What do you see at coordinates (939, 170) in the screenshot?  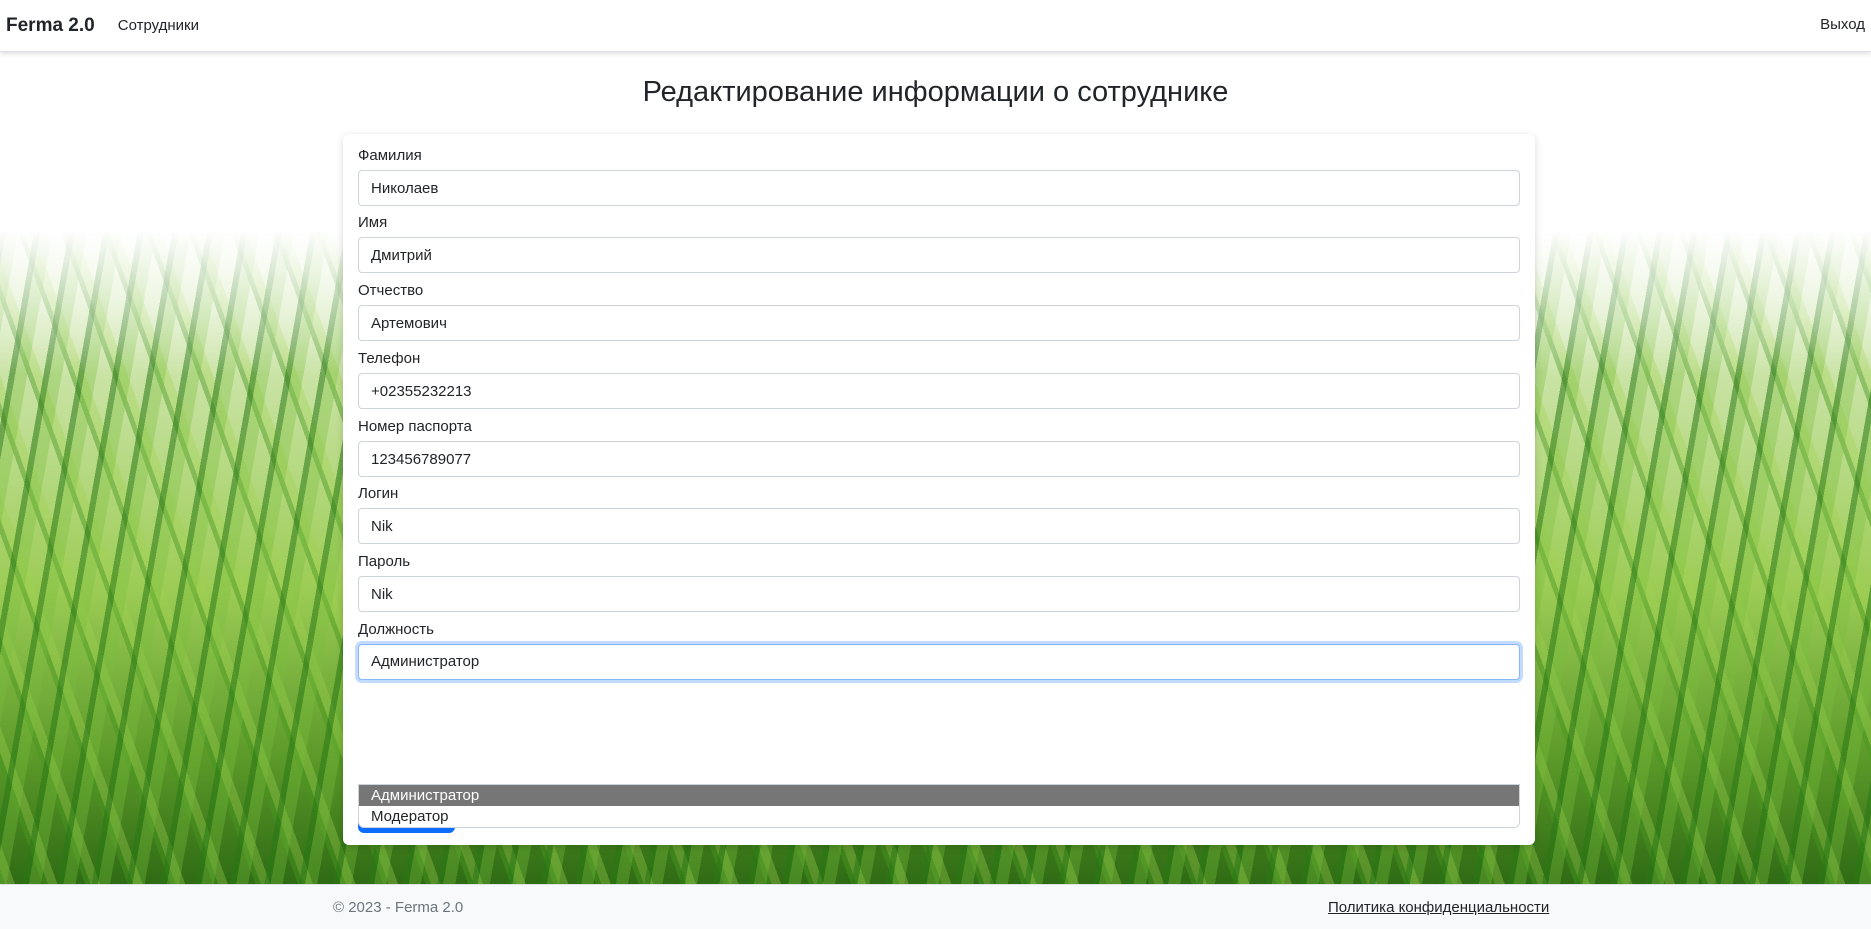 I see `field-last-name: Фамилия` at bounding box center [939, 170].